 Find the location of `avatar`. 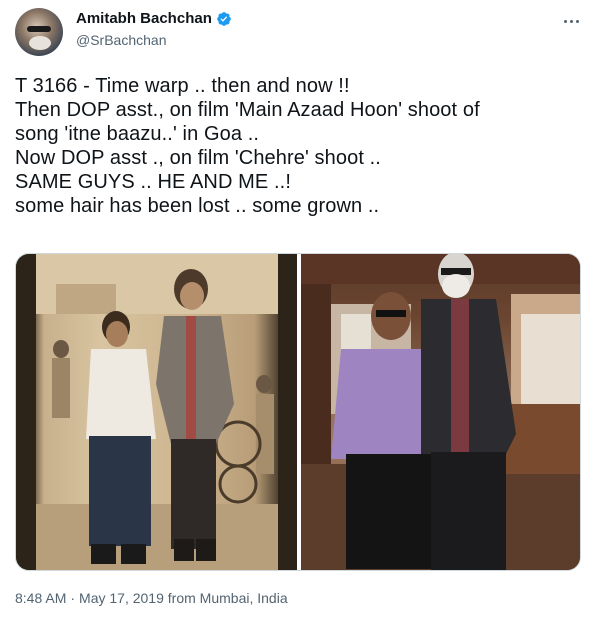

avatar is located at coordinates (39, 32).